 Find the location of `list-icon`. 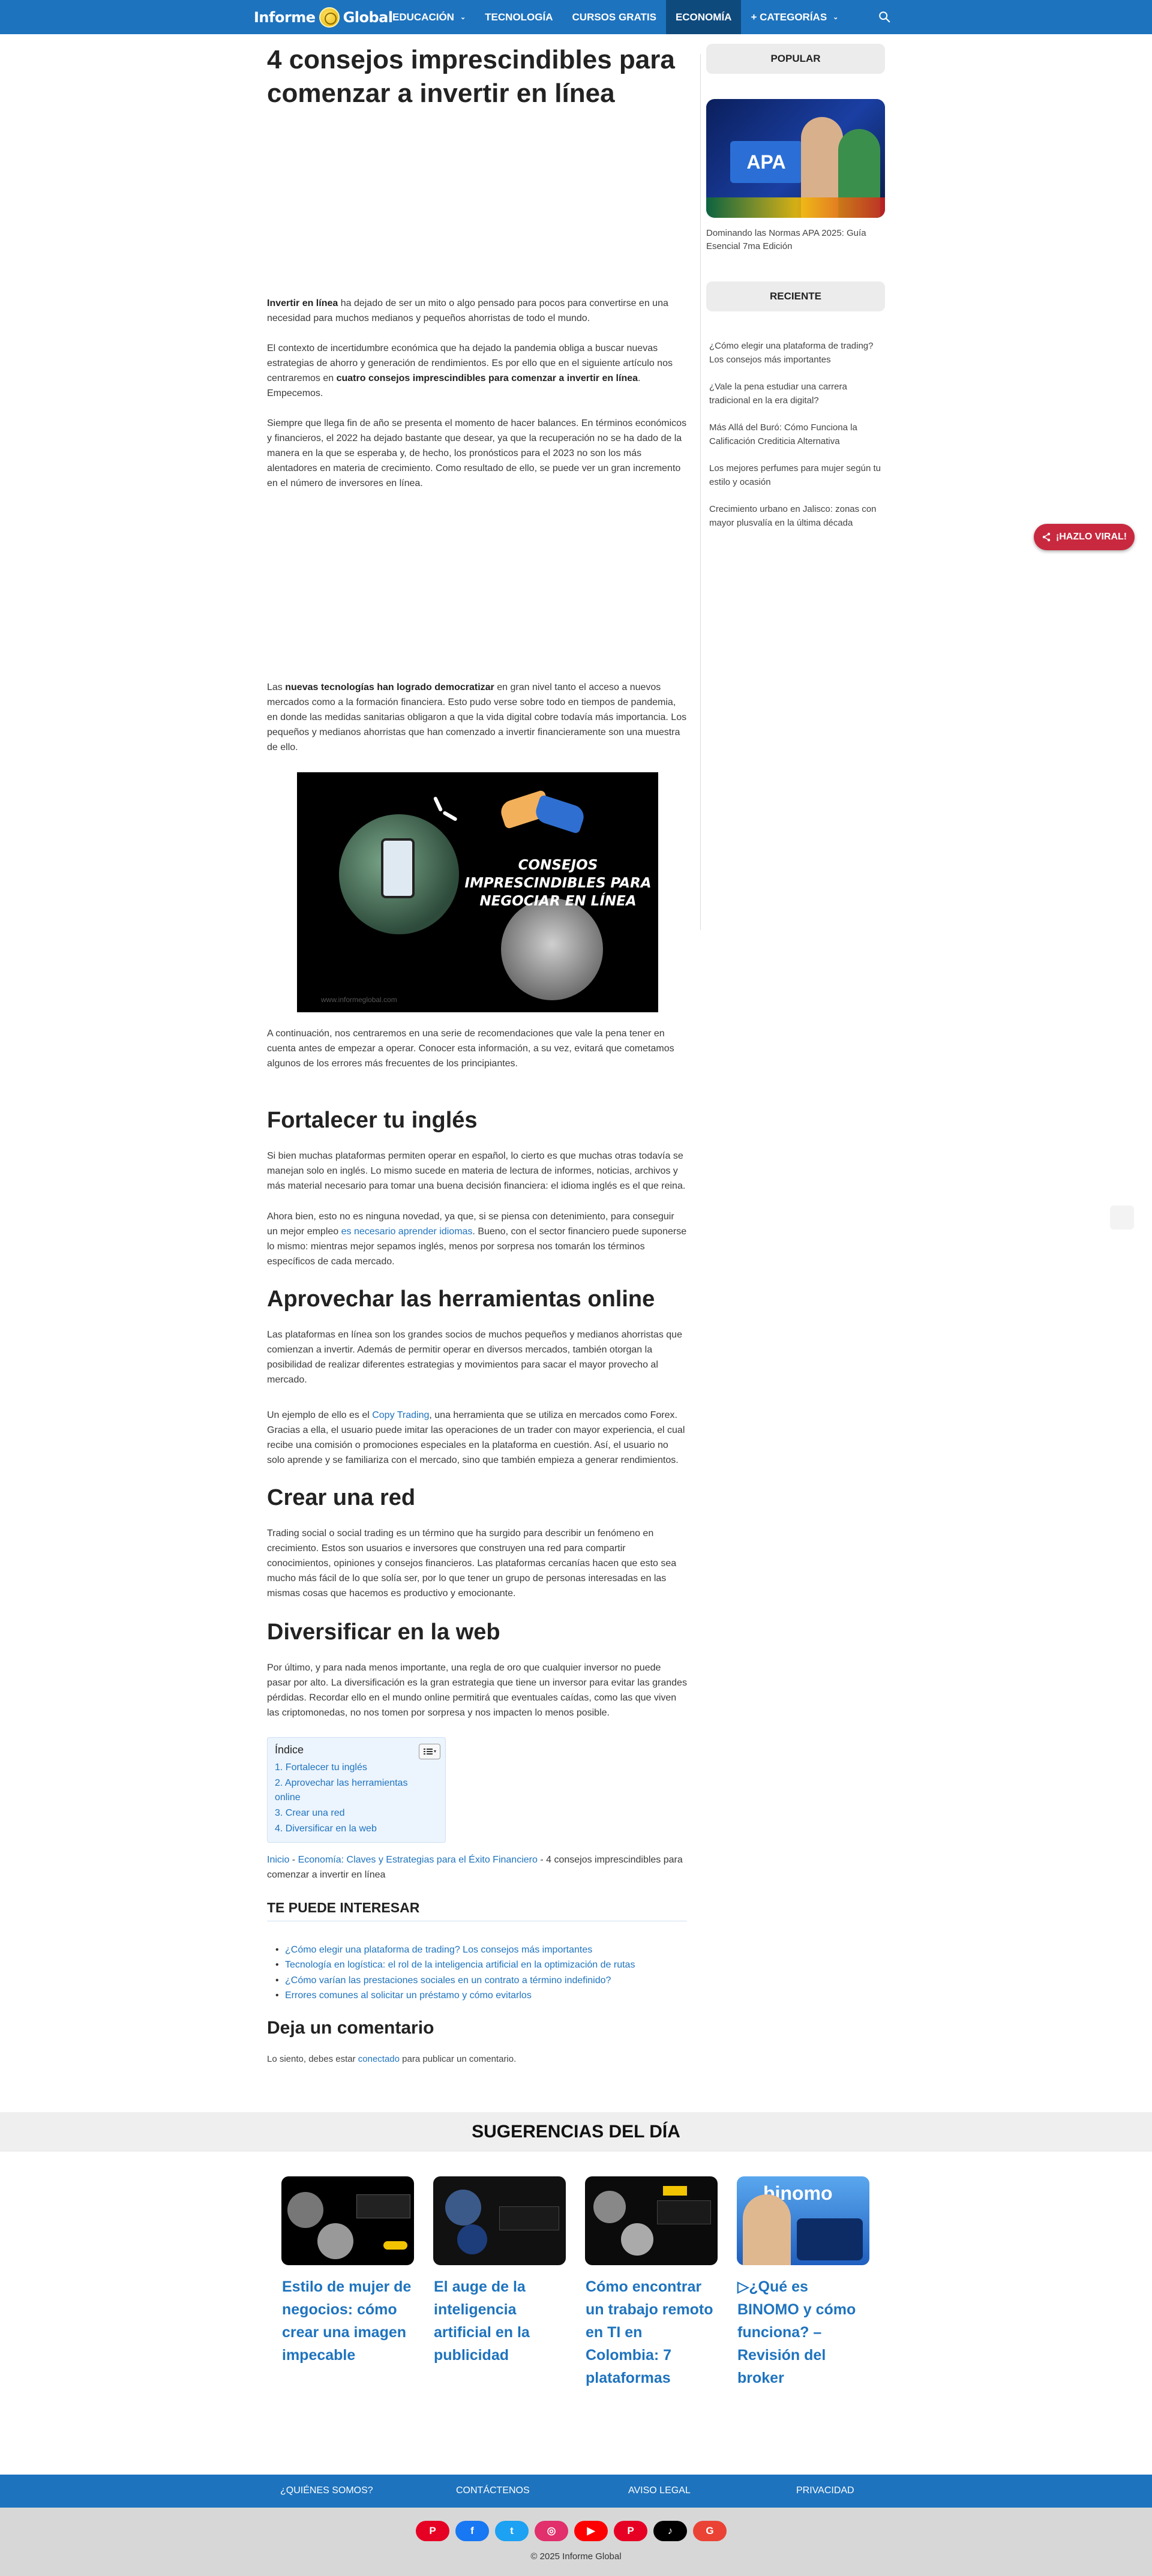

list-icon is located at coordinates (430, 1752).